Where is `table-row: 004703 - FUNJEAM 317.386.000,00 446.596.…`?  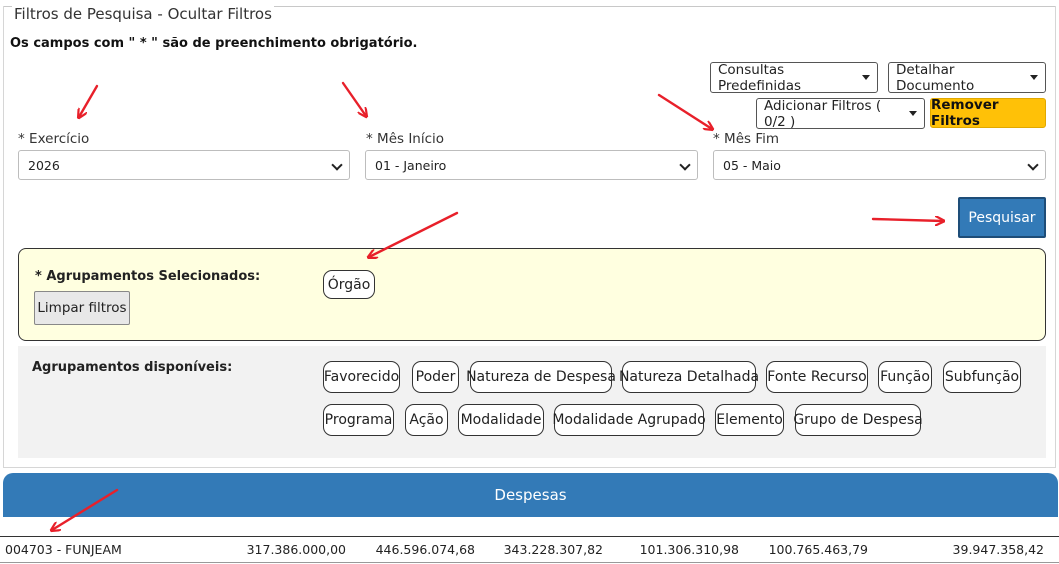 table-row: 004703 - FUNJEAM 317.386.000,00 446.596.… is located at coordinates (529, 550).